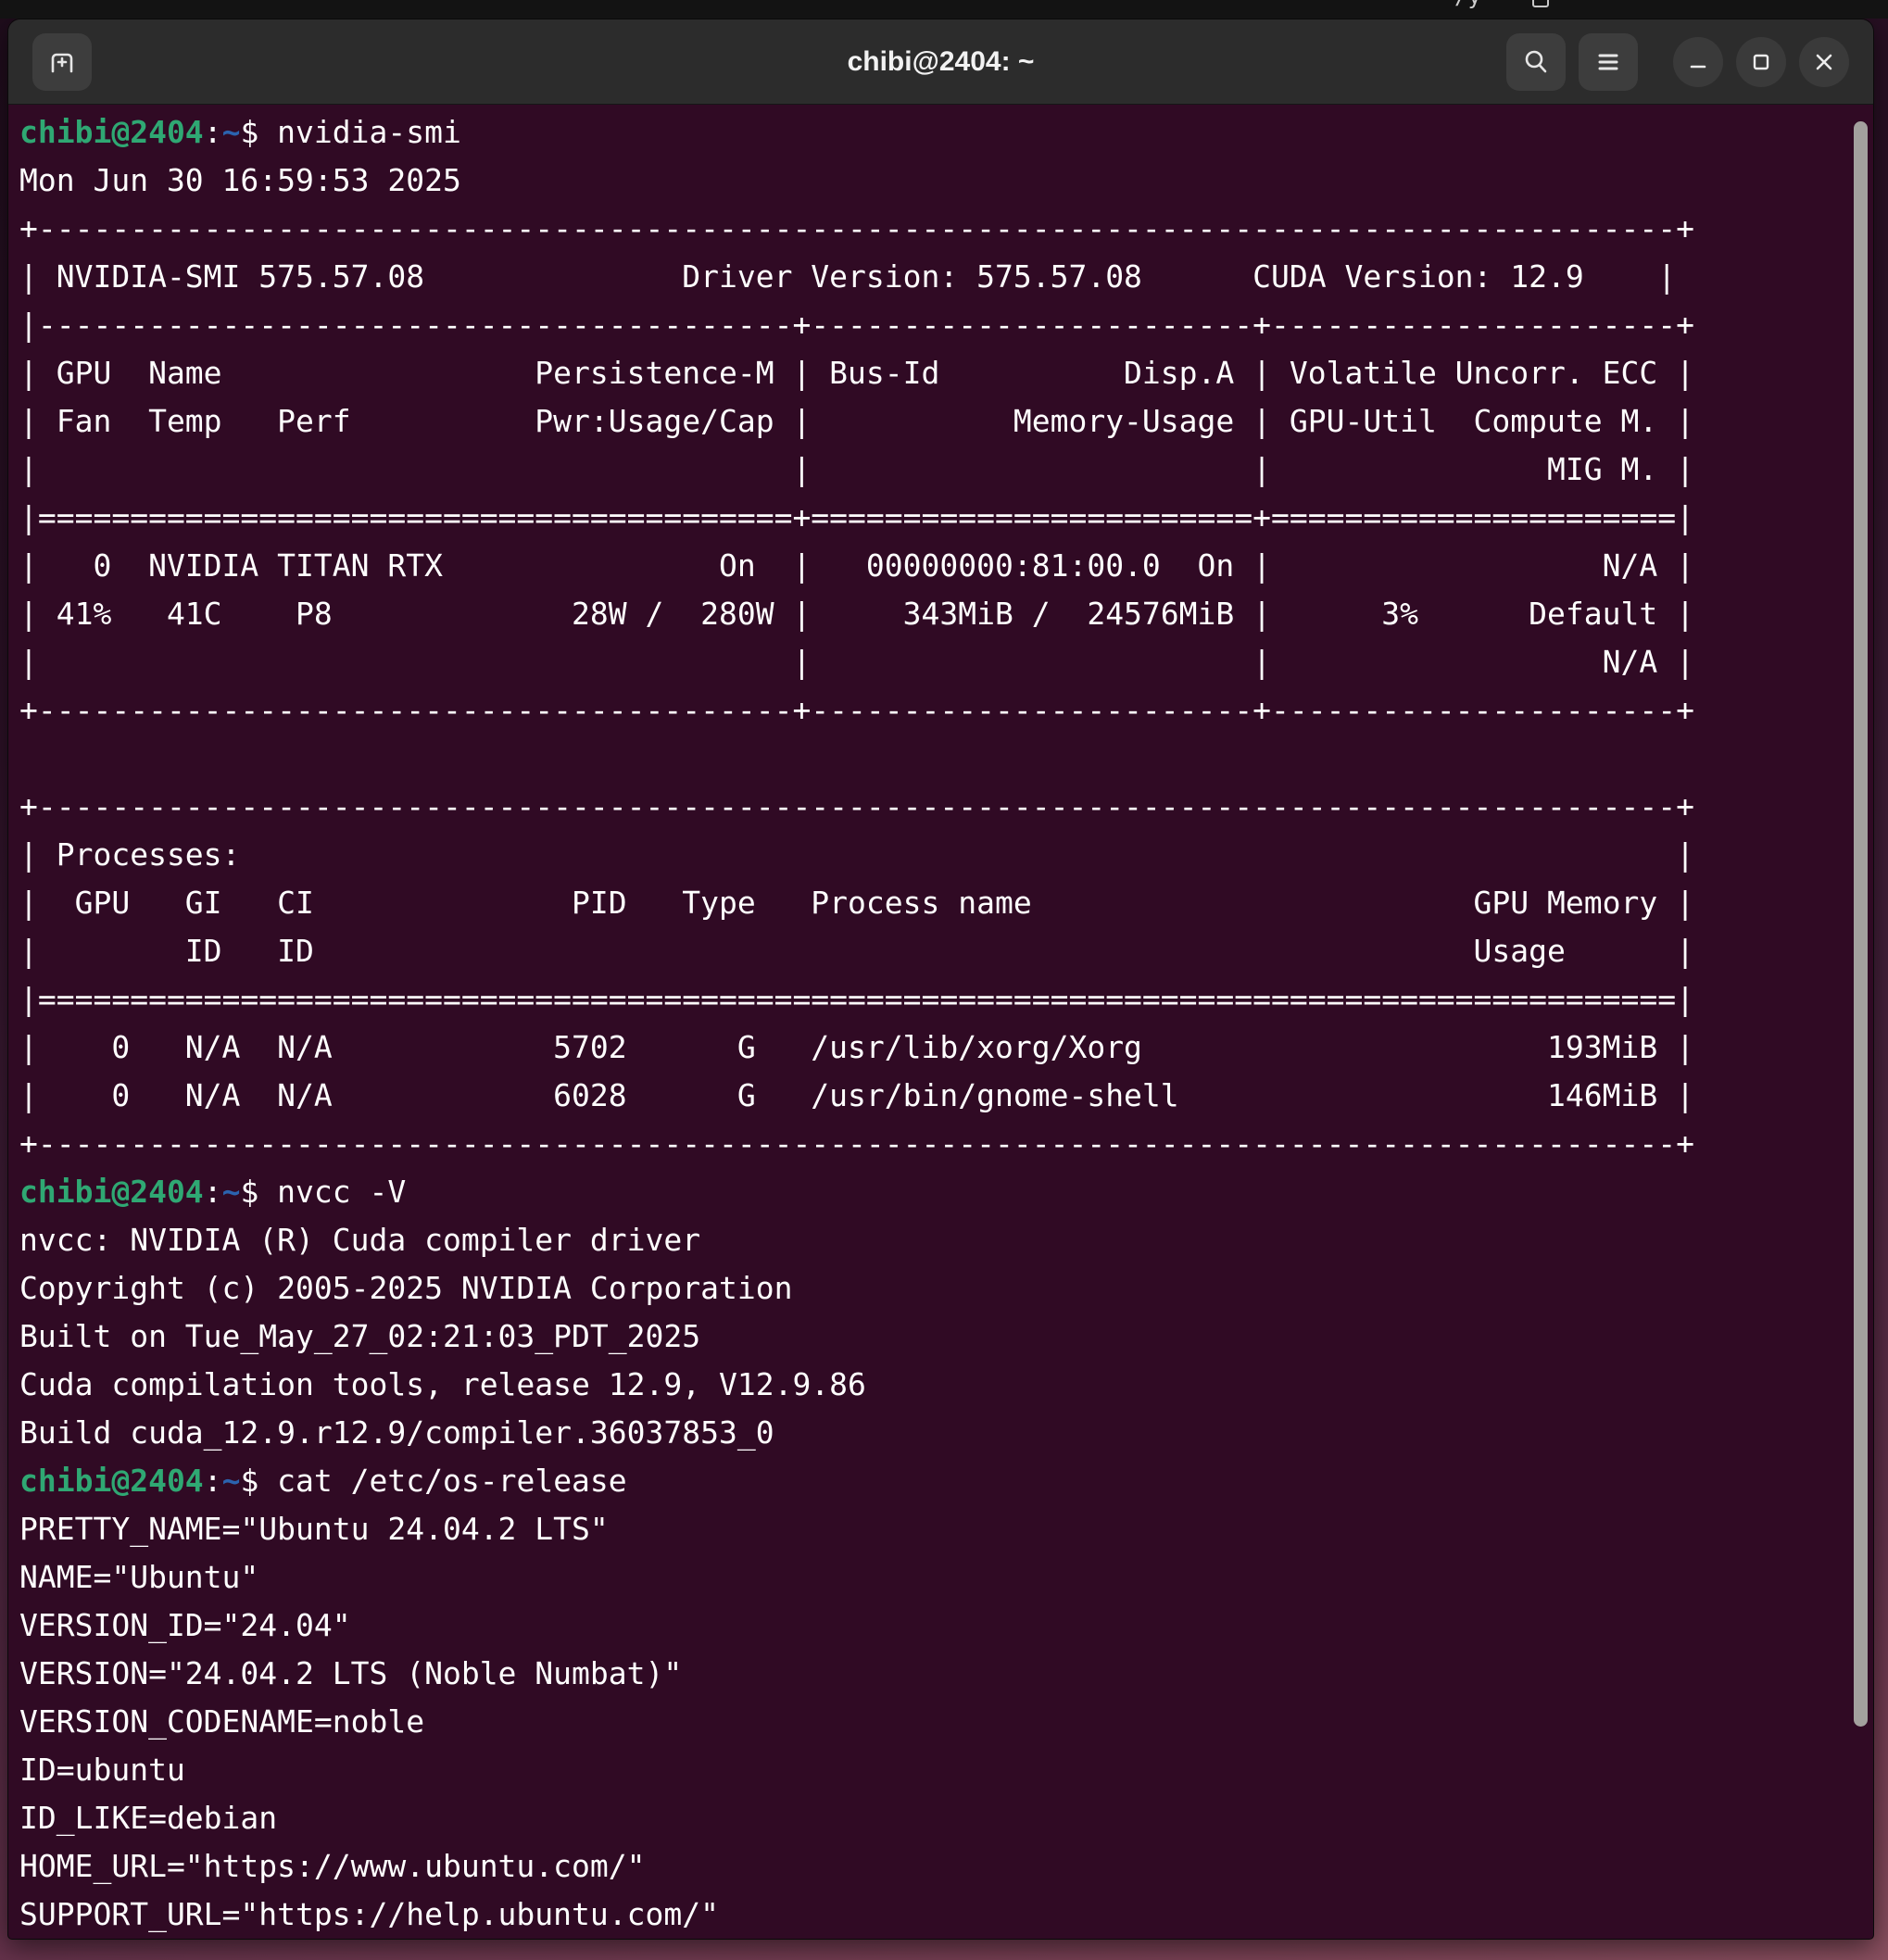  Describe the element at coordinates (1540, 3) in the screenshot. I see `top-bar-window-icon-fragment` at that location.